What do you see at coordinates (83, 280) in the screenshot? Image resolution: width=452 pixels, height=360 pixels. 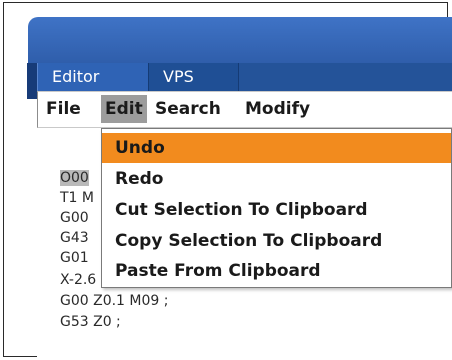 I see `code-line: X-2.6 ;` at bounding box center [83, 280].